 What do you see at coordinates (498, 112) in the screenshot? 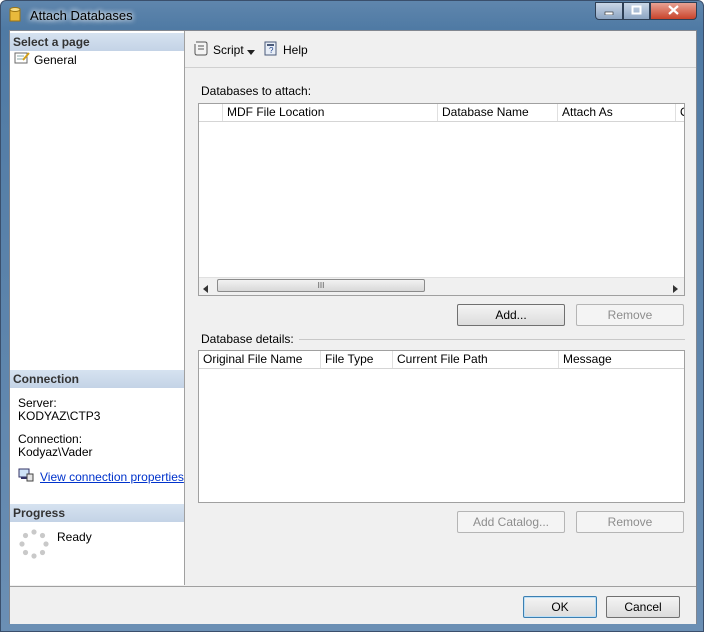
I see `column-header-database-name: Database Name` at bounding box center [498, 112].